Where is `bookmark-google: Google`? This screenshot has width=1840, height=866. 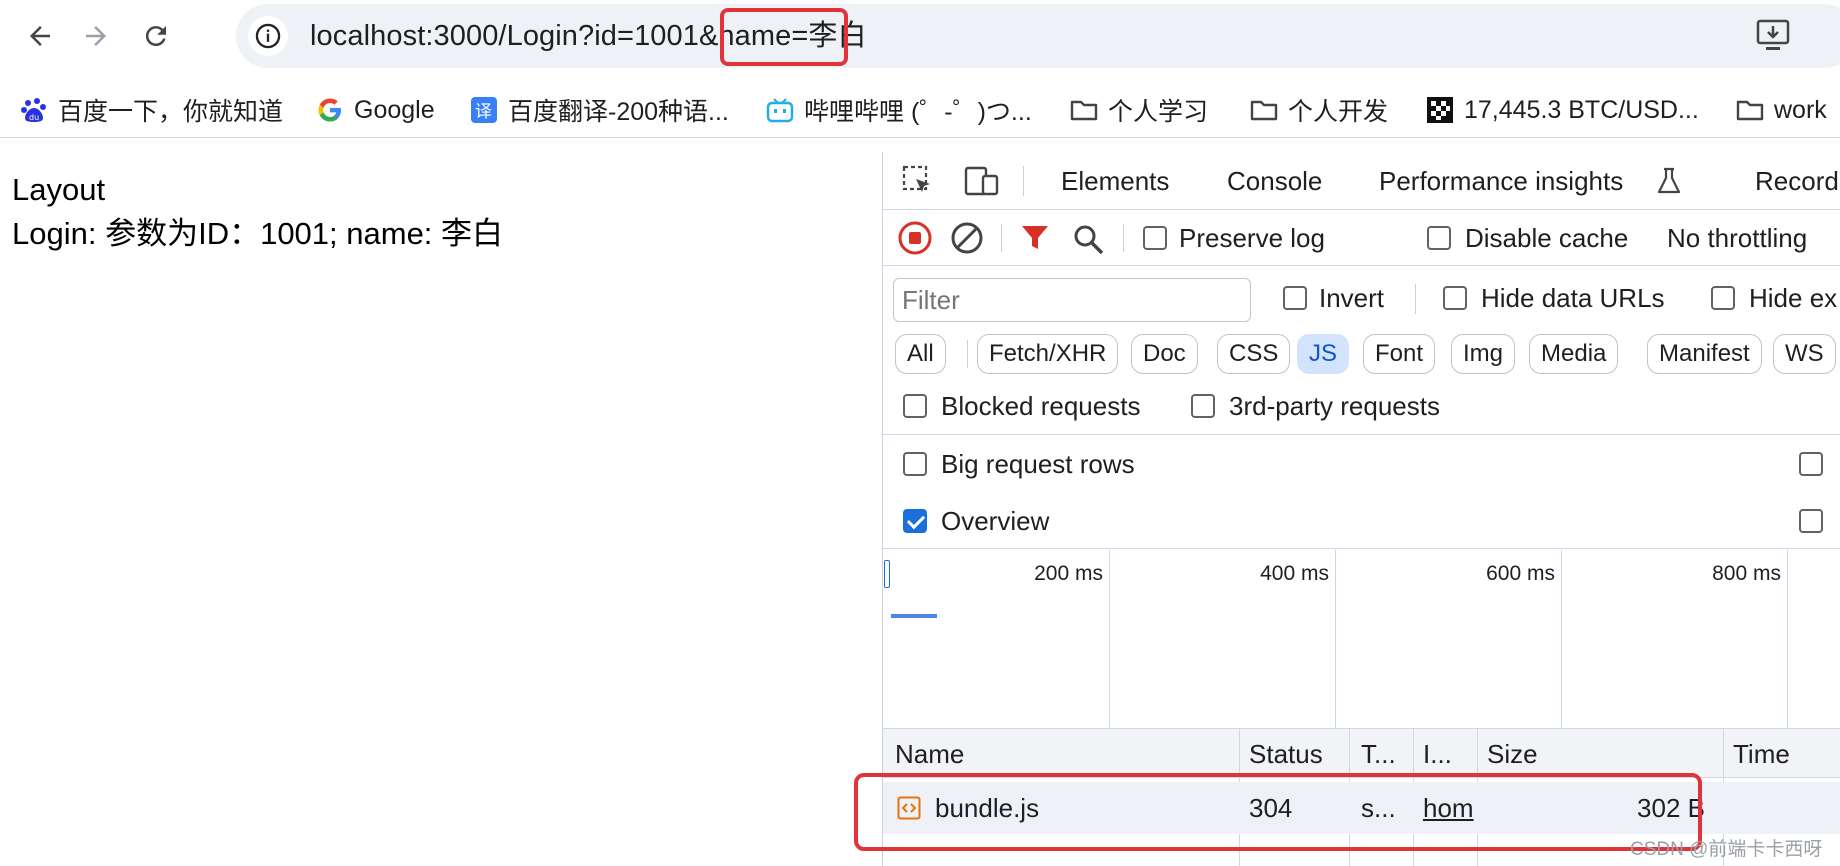
bookmark-google: Google is located at coordinates (375, 110).